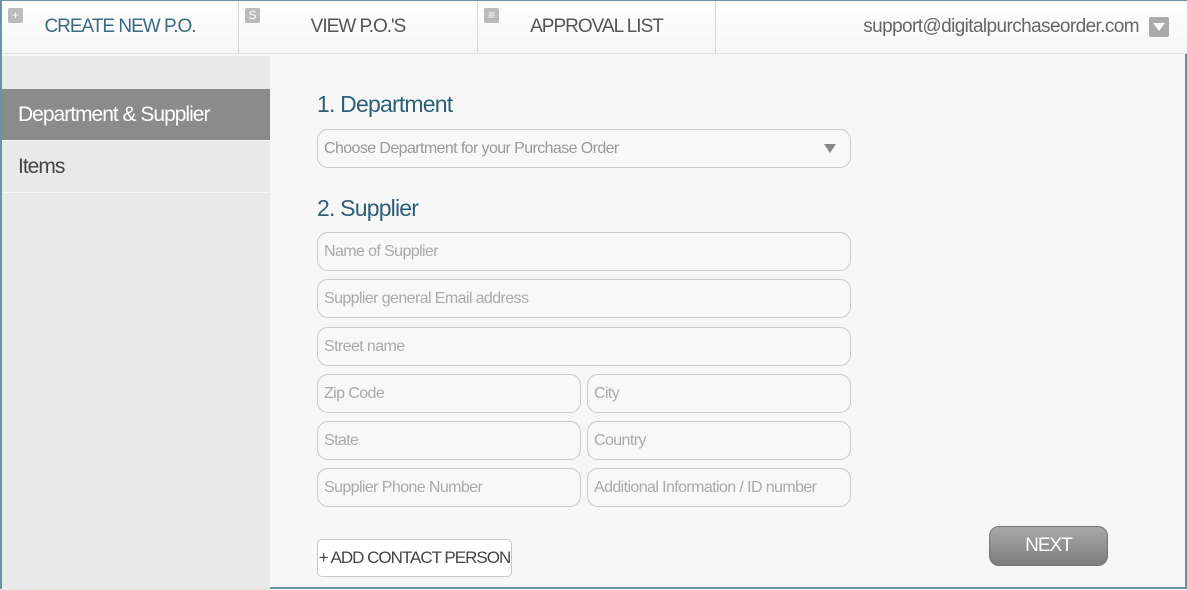  What do you see at coordinates (449, 487) in the screenshot?
I see `phone-input` at bounding box center [449, 487].